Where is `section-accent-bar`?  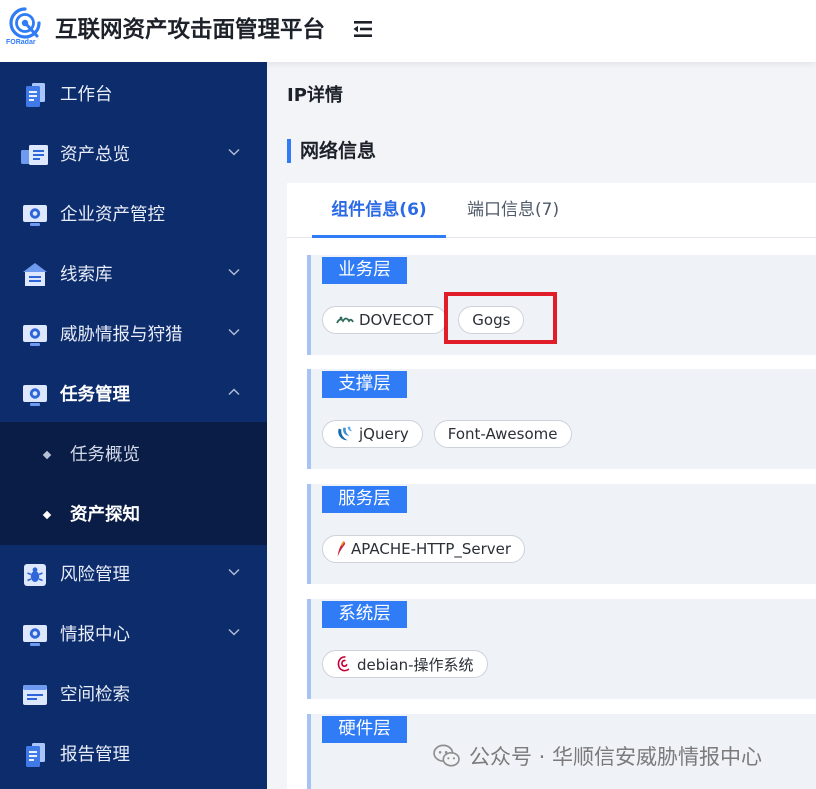 section-accent-bar is located at coordinates (289, 151).